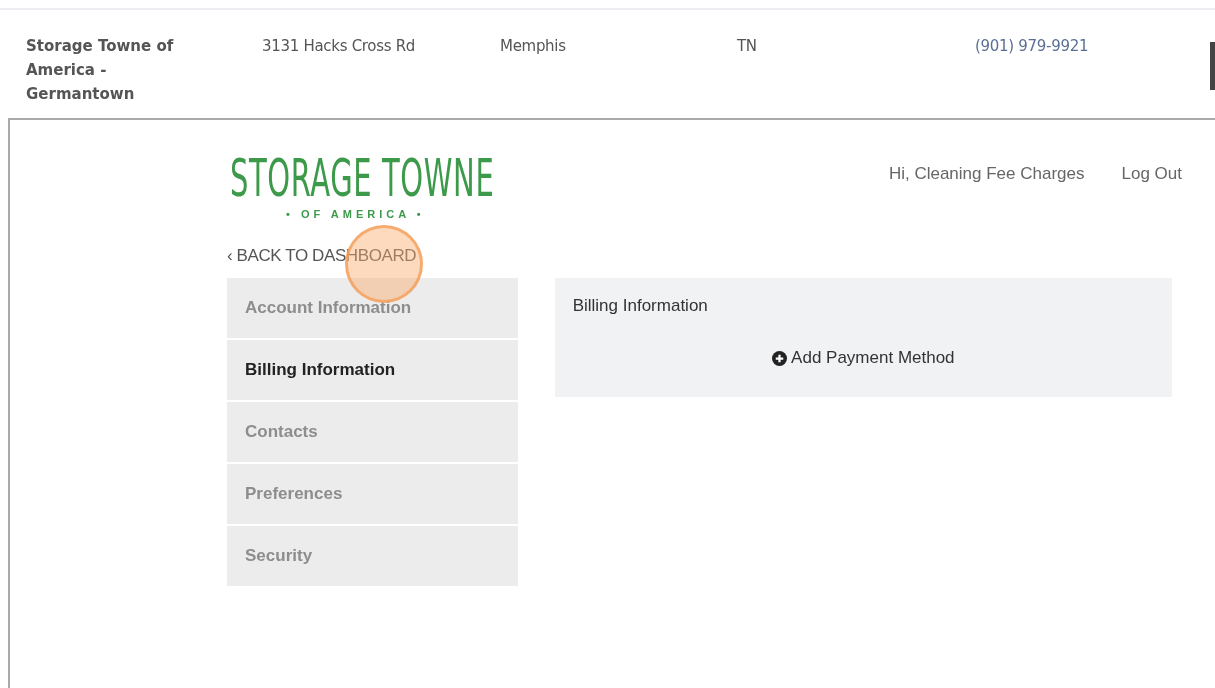 Image resolution: width=1215 pixels, height=688 pixels. Describe the element at coordinates (372, 432) in the screenshot. I see `sidebar-item: Contacts` at that location.